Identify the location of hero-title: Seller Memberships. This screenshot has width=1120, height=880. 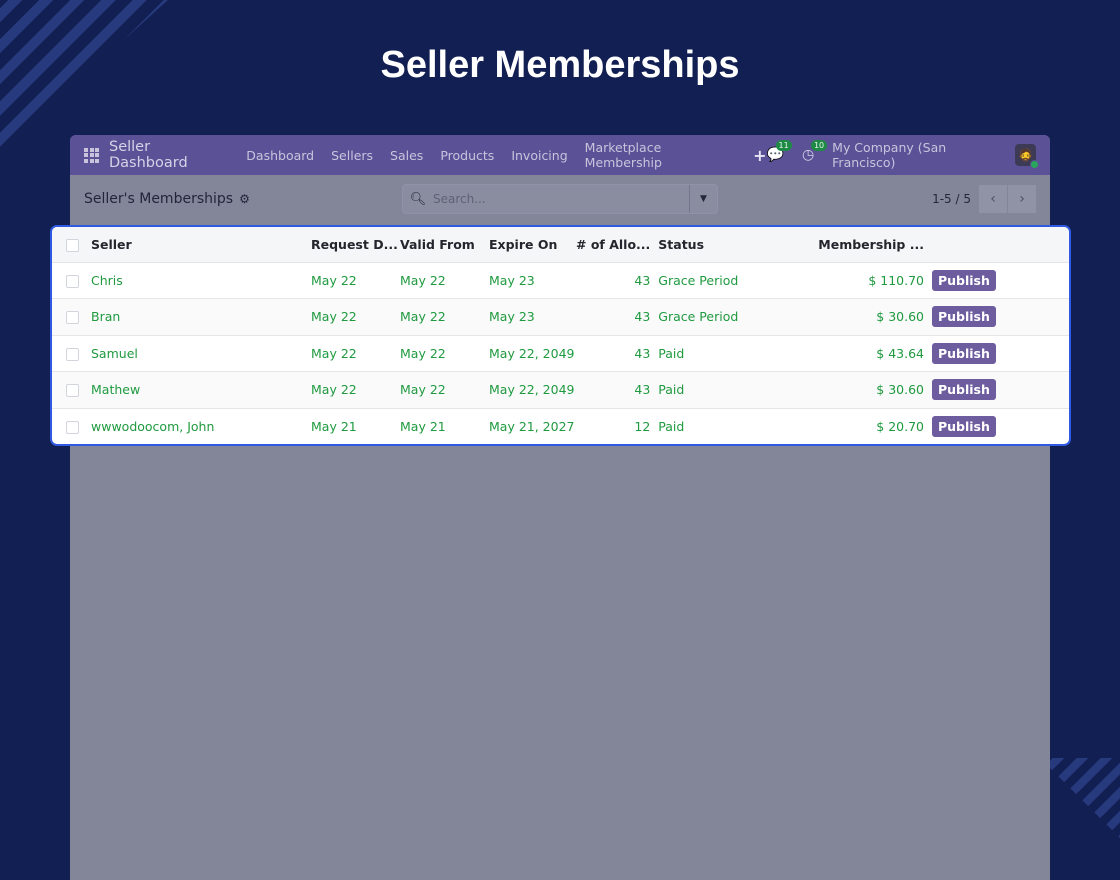
(560, 65).